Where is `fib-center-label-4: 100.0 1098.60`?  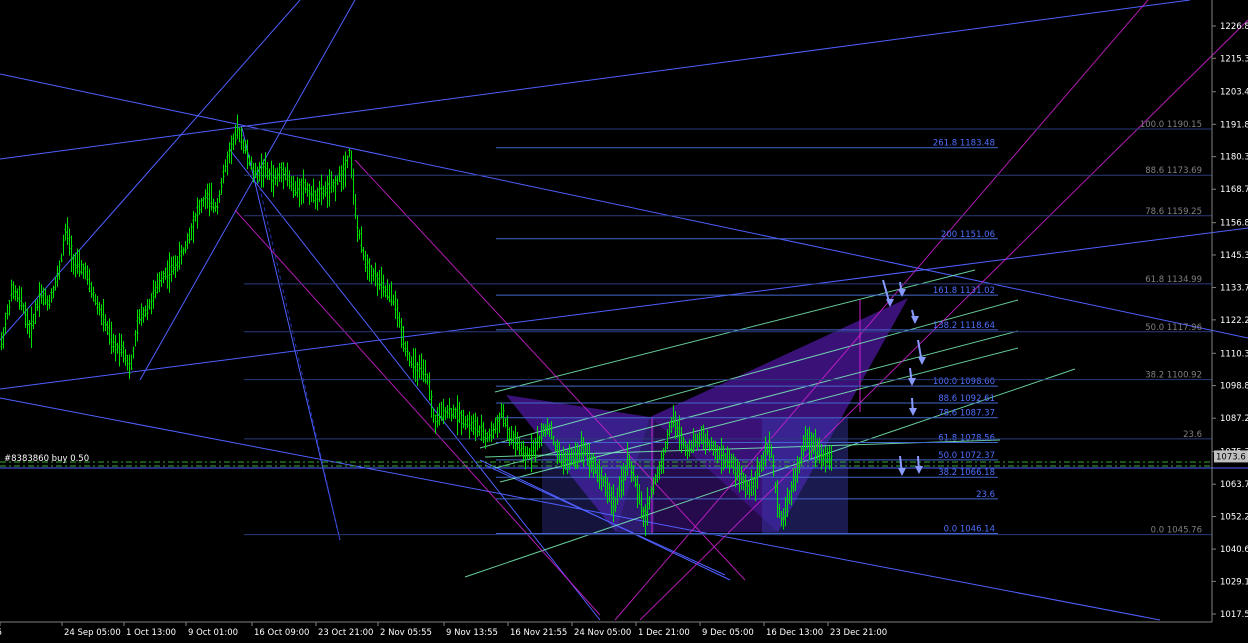 fib-center-label-4: 100.0 1098.60 is located at coordinates (964, 382).